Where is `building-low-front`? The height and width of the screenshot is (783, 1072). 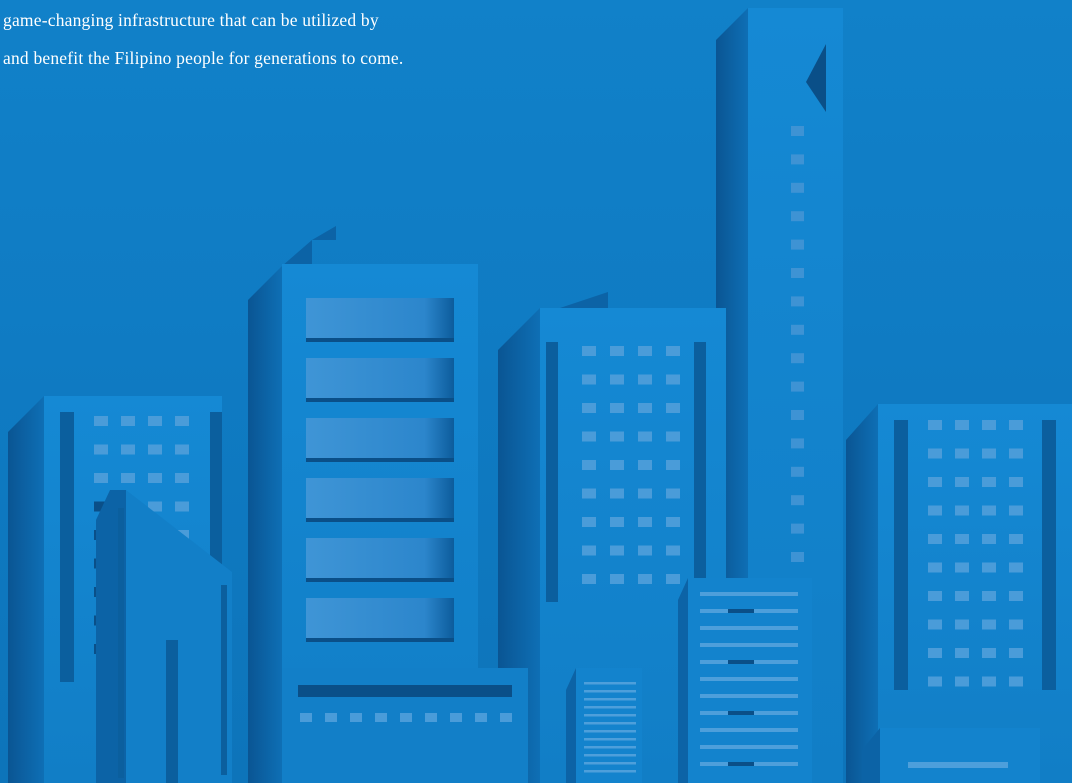
building-low-front is located at coordinates (405, 725).